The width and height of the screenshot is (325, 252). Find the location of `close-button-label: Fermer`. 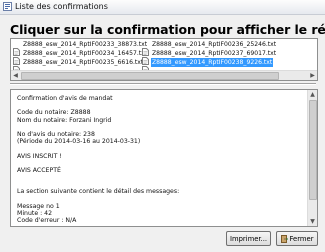

close-button-label: Fermer is located at coordinates (301, 239).